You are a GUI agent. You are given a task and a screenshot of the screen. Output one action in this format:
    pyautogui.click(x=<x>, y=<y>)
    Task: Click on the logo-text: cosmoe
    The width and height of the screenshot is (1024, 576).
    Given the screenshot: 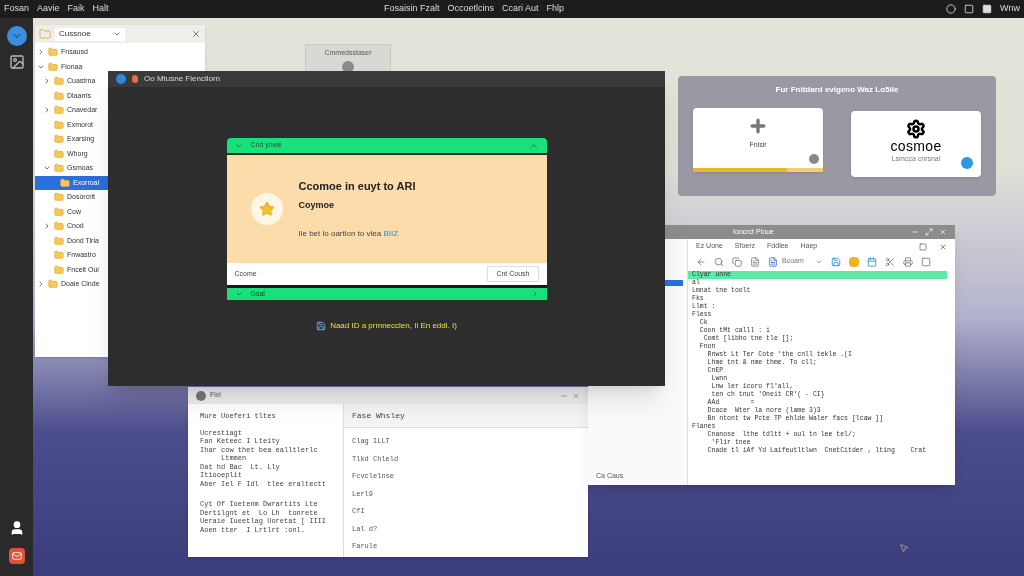 What is the action you would take?
    pyautogui.click(x=916, y=146)
    